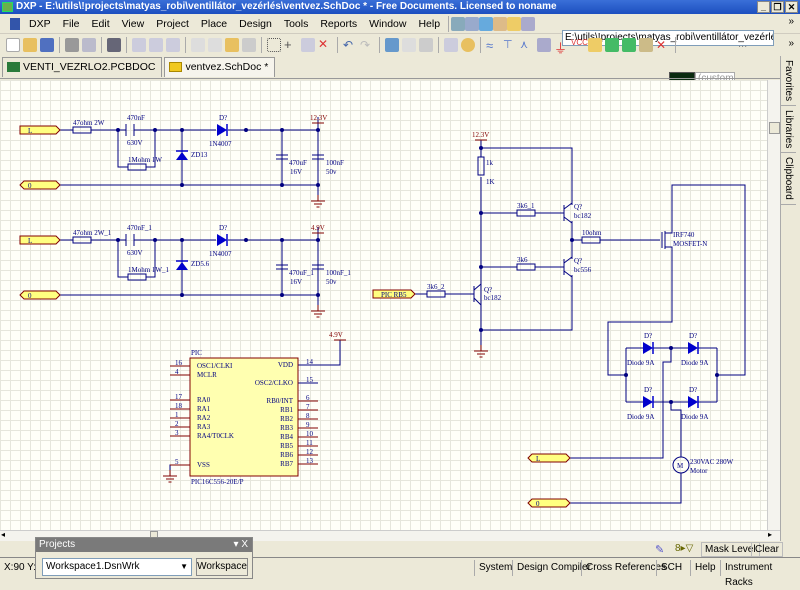  I want to click on pic-pin-name: OSC1/CLKI, so click(215, 366).